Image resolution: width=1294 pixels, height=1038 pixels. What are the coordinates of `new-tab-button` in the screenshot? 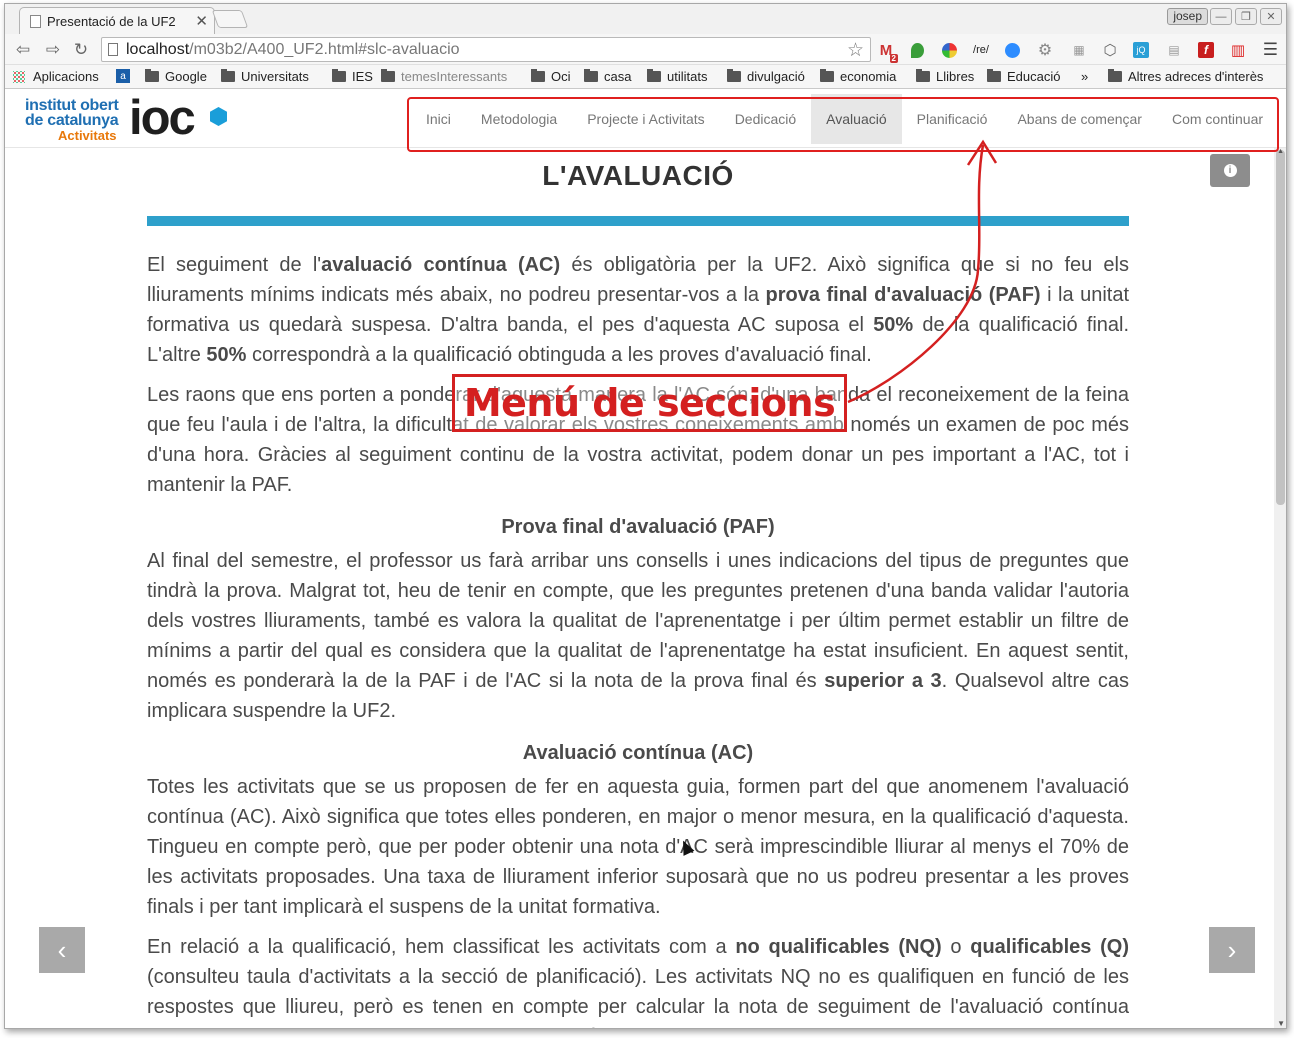 It's located at (230, 19).